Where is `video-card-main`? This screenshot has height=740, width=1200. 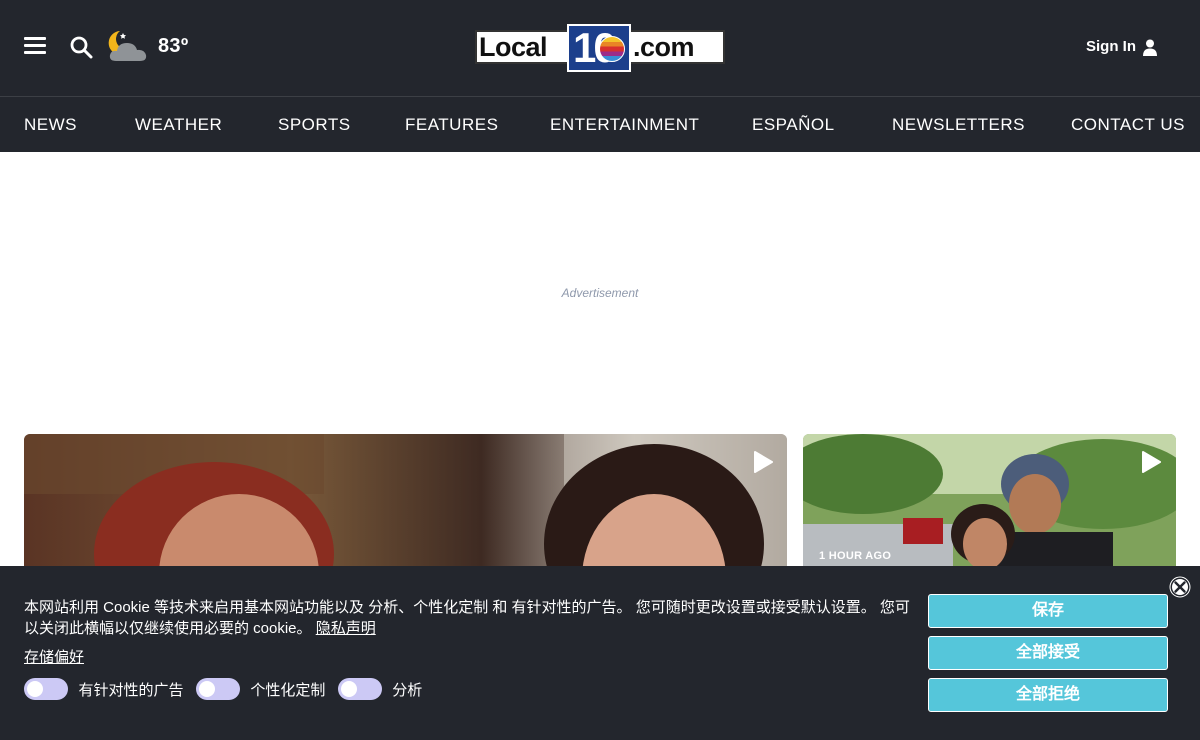 video-card-main is located at coordinates (405, 504).